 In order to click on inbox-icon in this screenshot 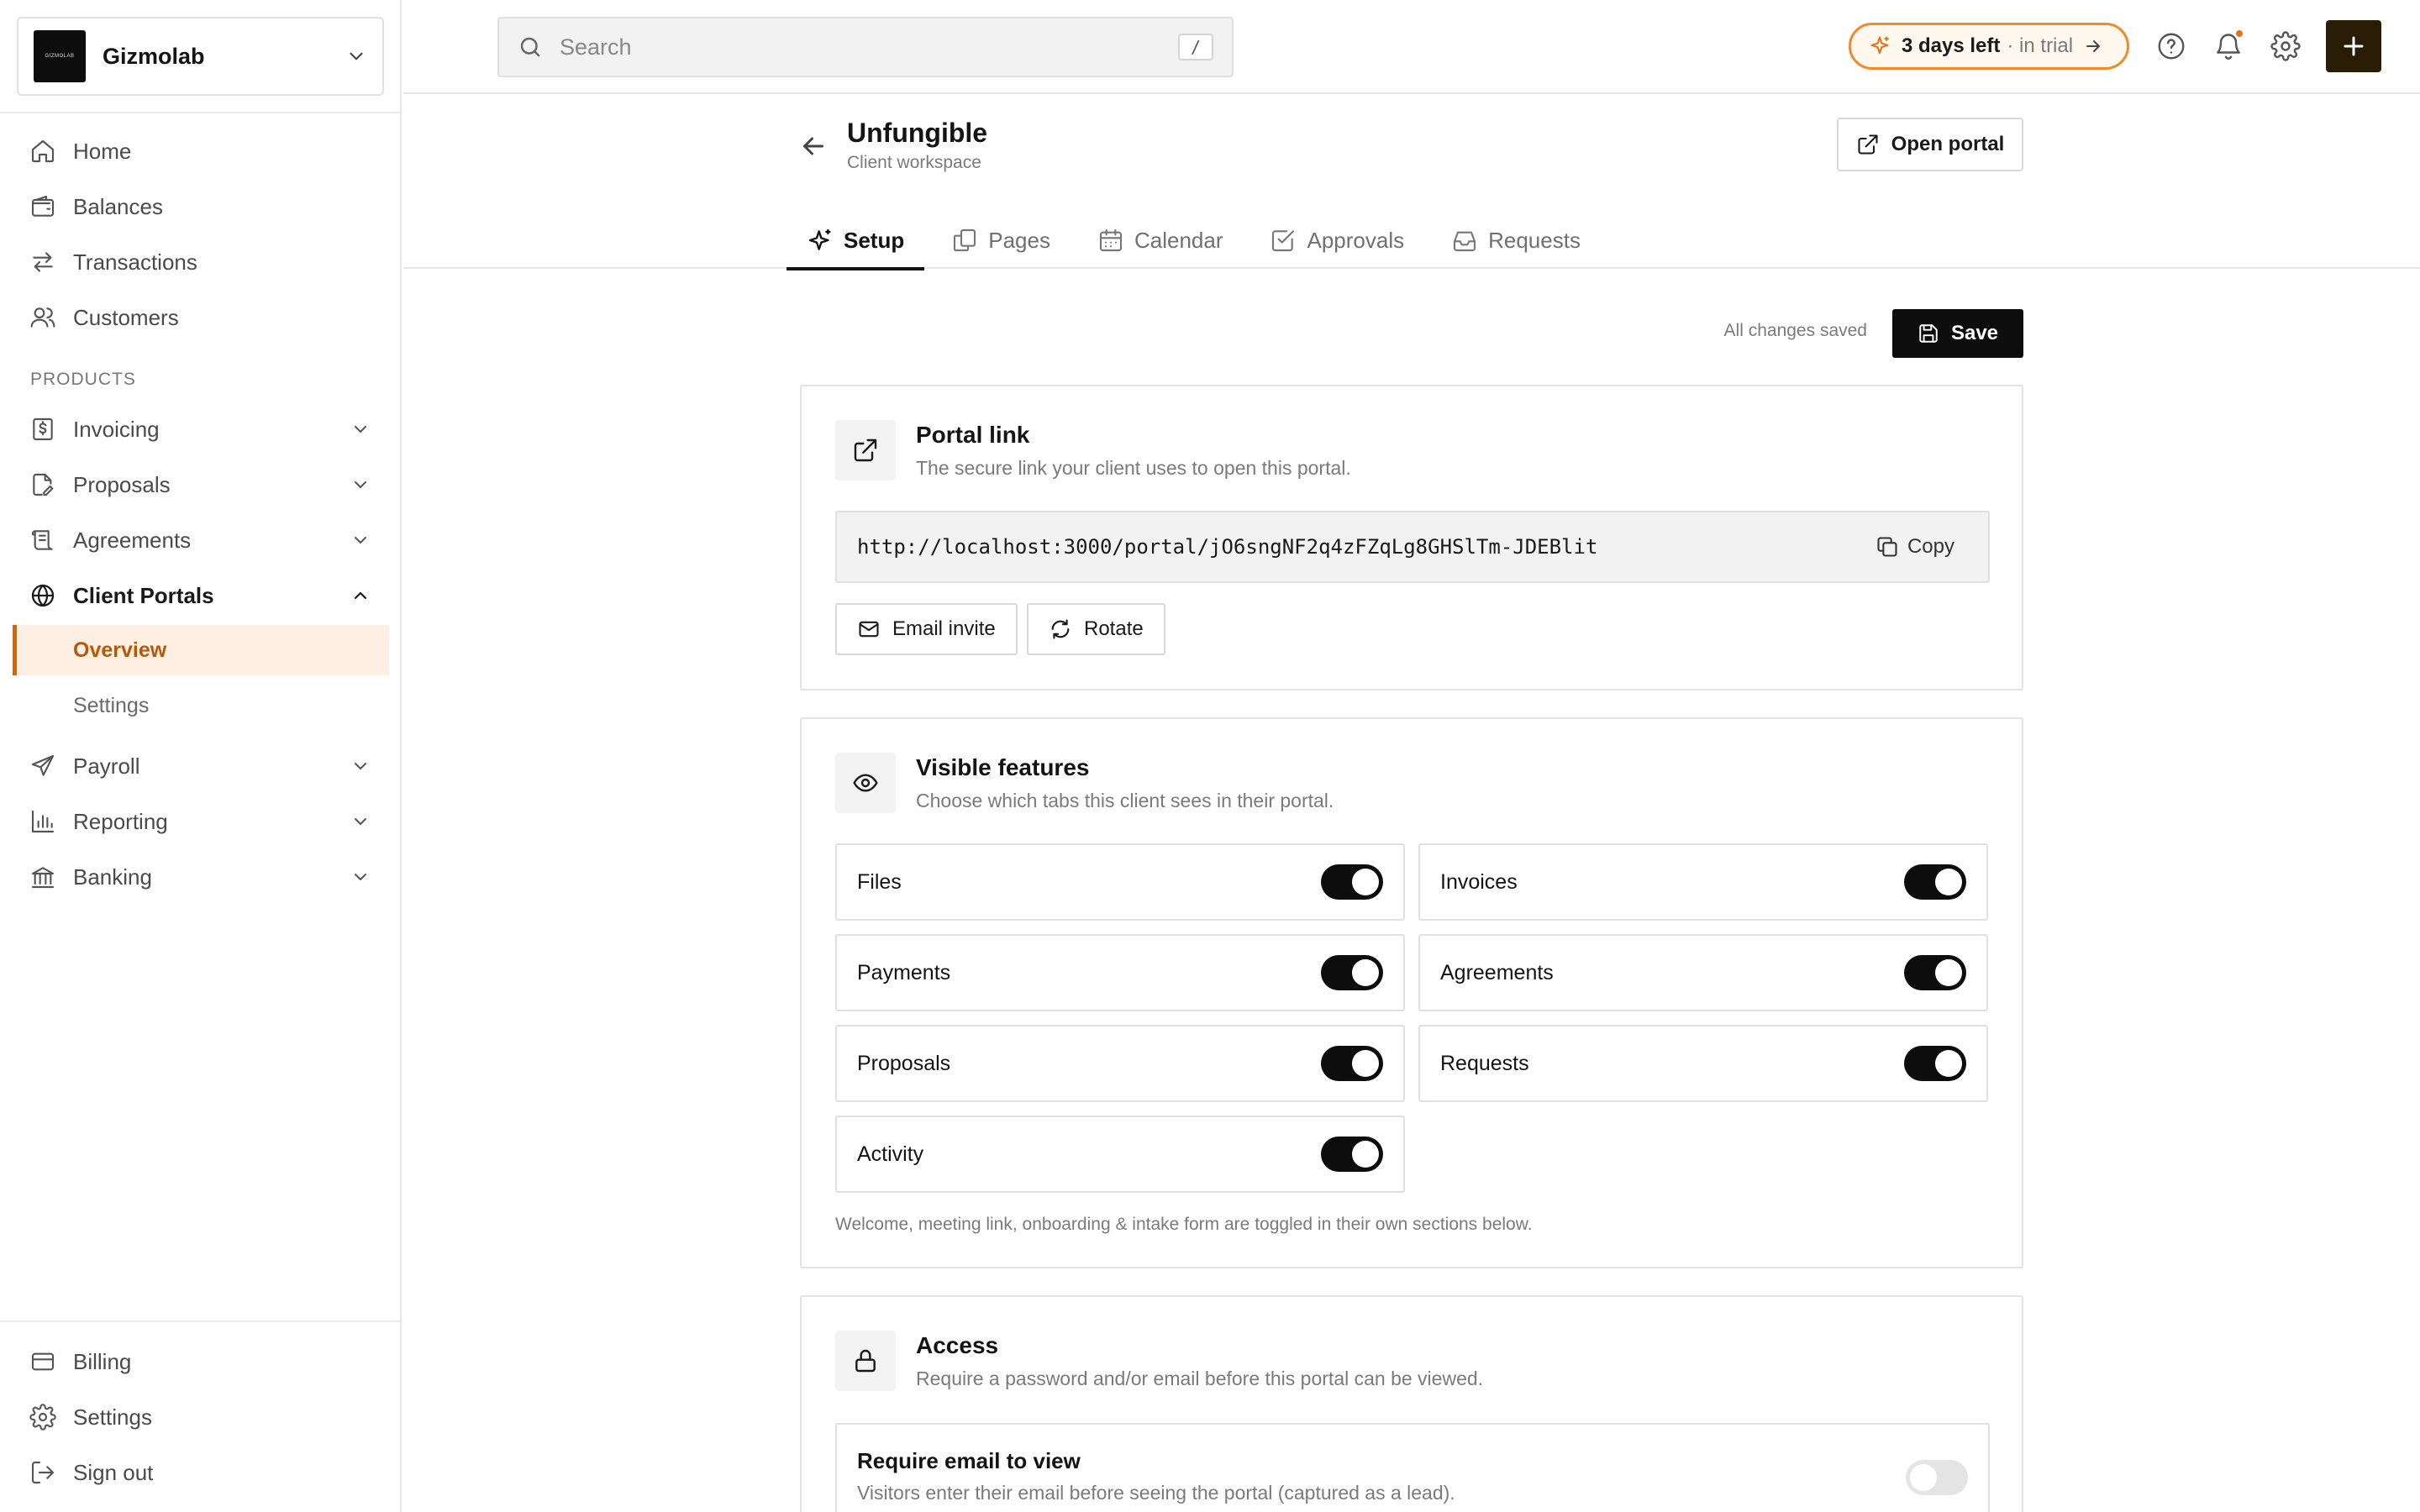, I will do `click(1465, 241)`.